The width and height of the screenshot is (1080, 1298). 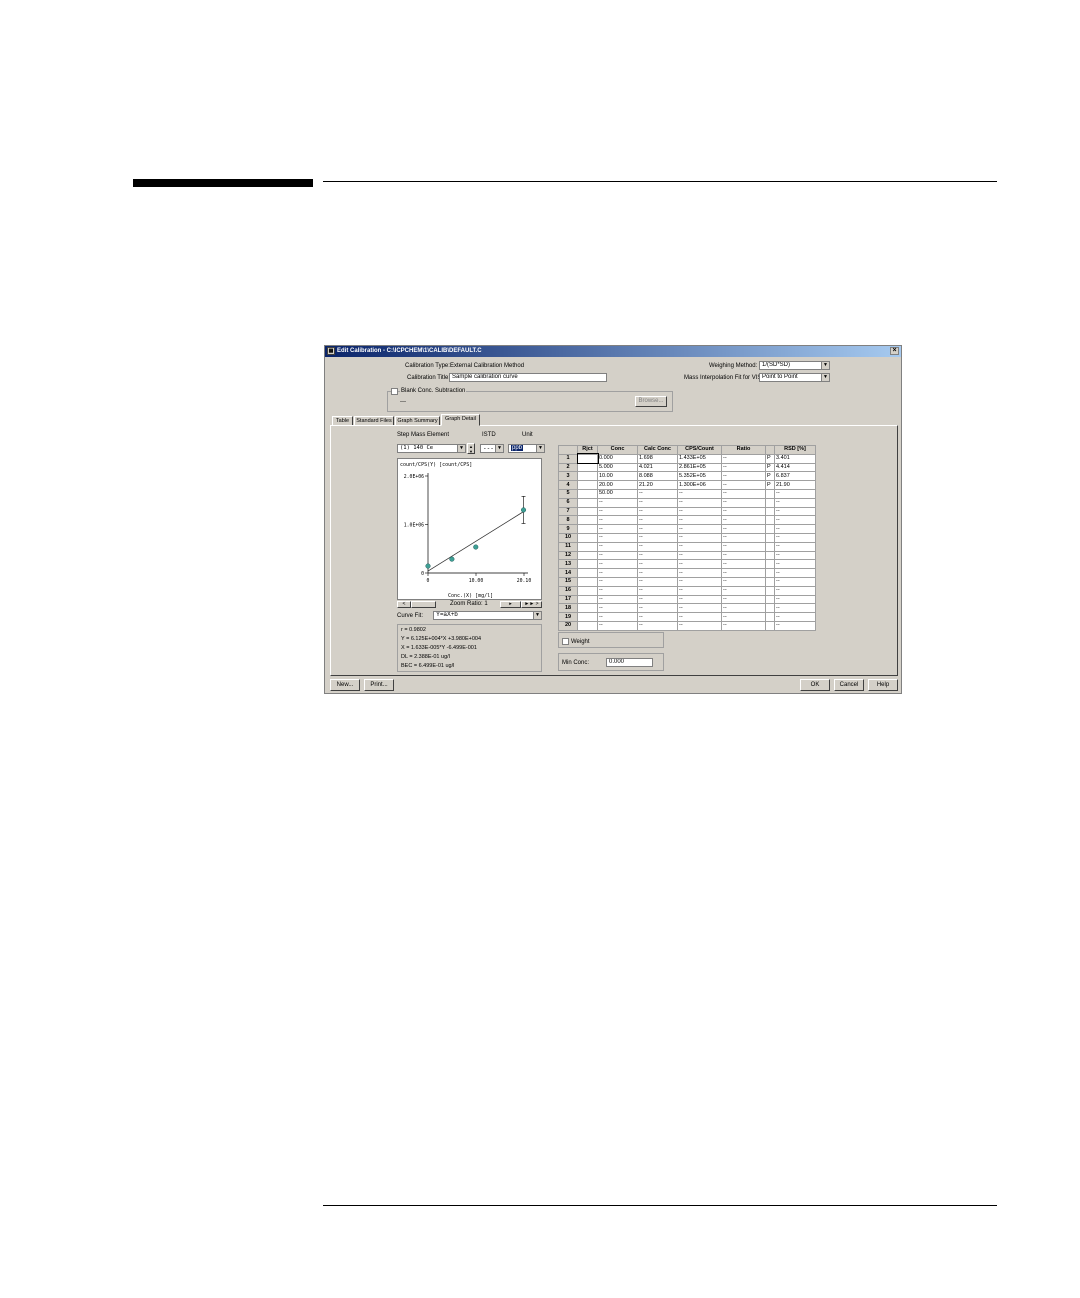 I want to click on table-row: 18 -- -- -- -- --, so click(x=687, y=608).